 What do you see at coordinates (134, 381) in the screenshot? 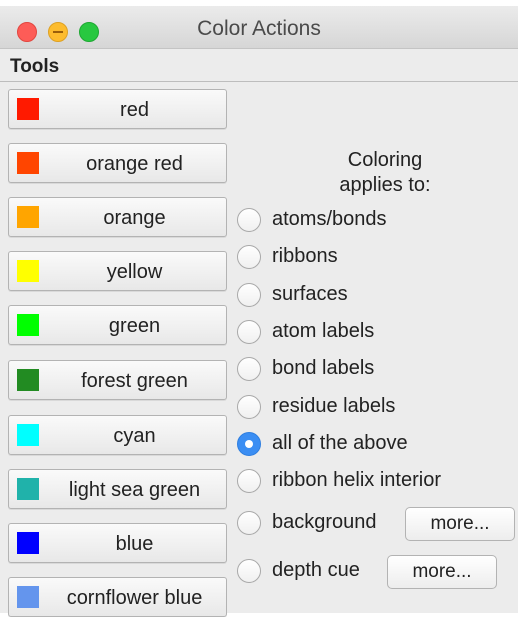
I see `color-button-label: forest green` at bounding box center [134, 381].